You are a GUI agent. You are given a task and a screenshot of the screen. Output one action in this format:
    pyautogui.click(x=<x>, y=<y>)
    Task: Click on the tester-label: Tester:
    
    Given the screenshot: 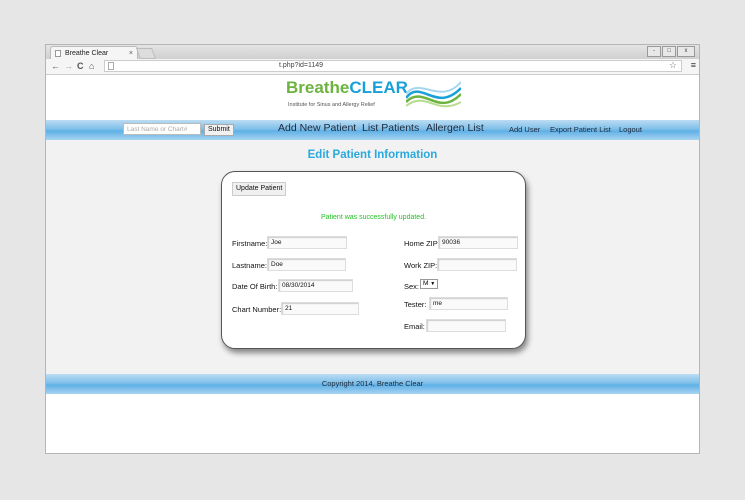 What is the action you would take?
    pyautogui.click(x=415, y=304)
    